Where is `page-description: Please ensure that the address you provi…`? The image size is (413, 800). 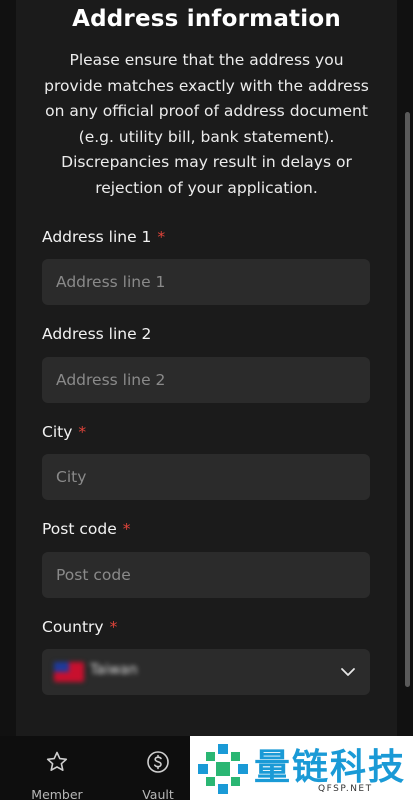 page-description: Please ensure that the address you provi… is located at coordinates (206, 124).